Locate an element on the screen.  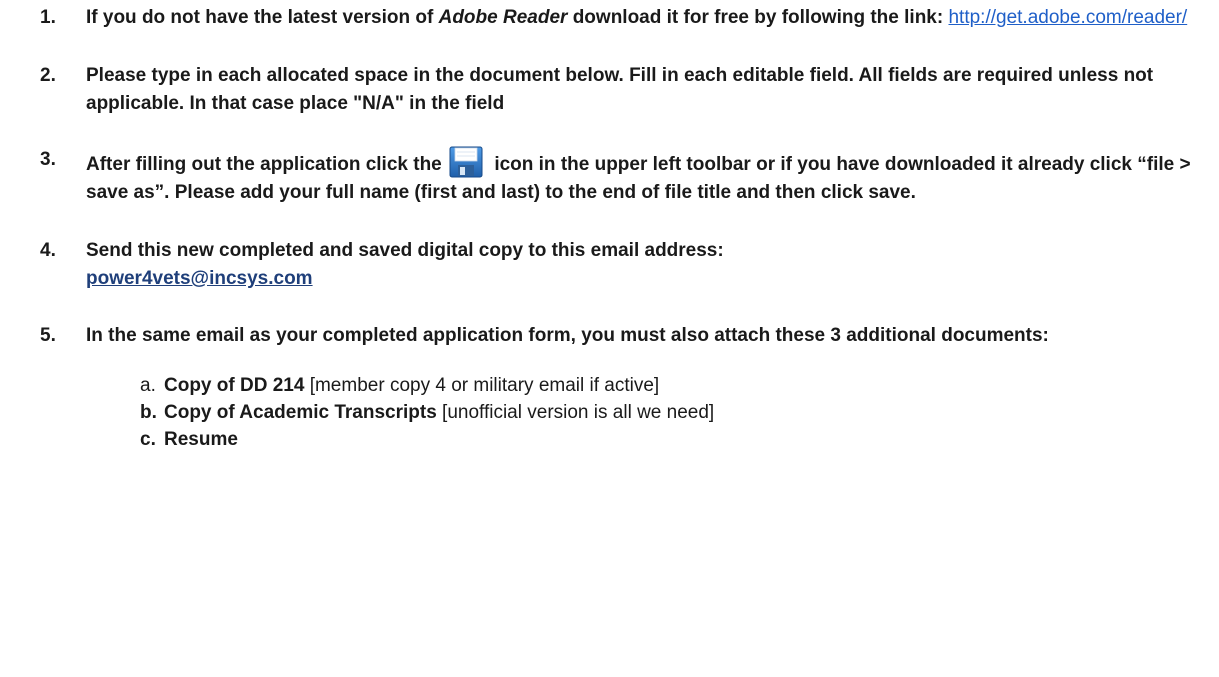
adobe-reader-link: http://get.adobe.com/reader/ is located at coordinates (1067, 17).